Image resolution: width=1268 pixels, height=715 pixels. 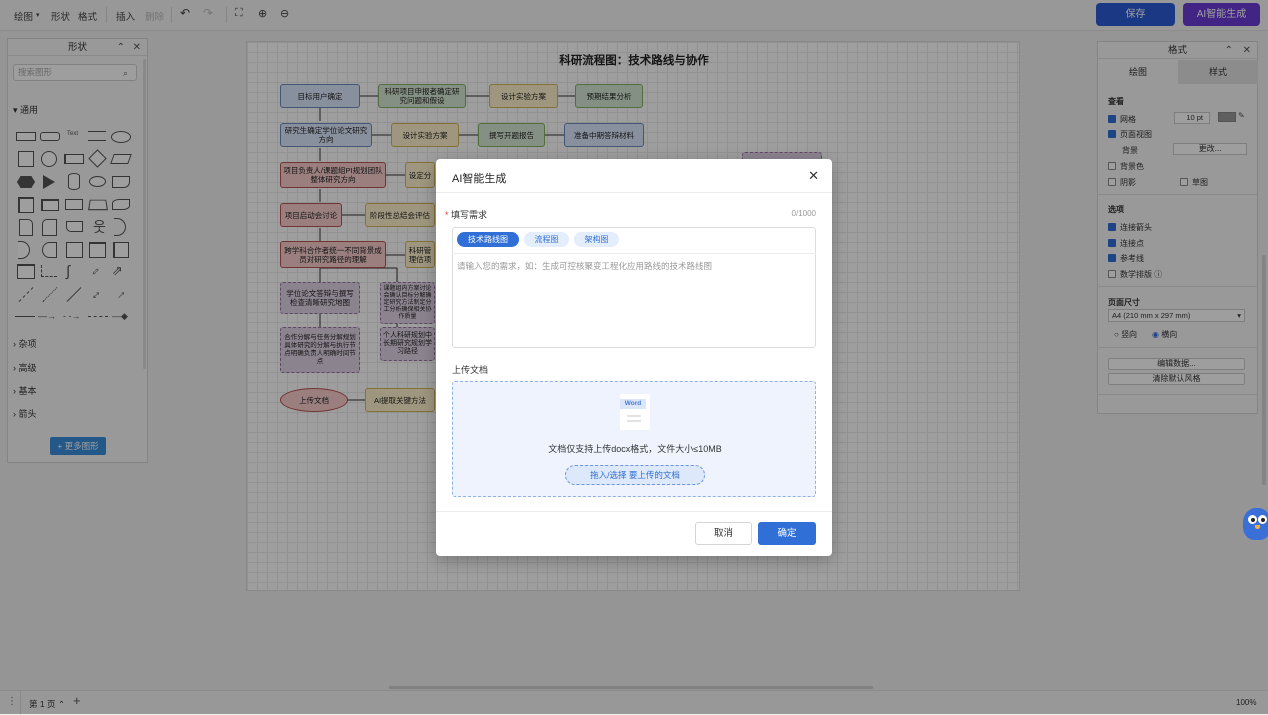 I want to click on word-document-icon: Word, so click(x=635, y=412).